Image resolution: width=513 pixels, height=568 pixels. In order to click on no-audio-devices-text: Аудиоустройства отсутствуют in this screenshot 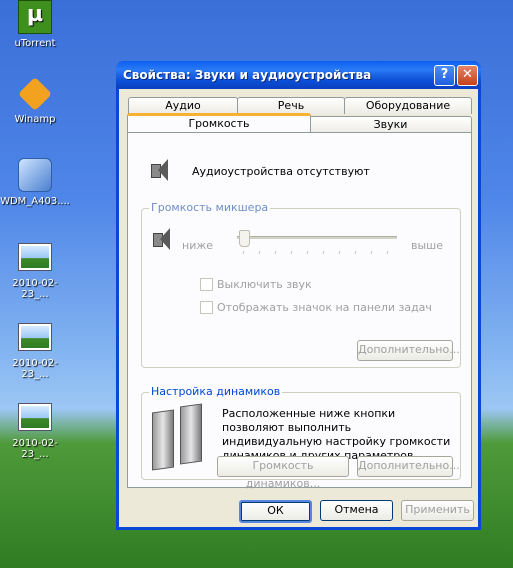, I will do `click(281, 171)`.